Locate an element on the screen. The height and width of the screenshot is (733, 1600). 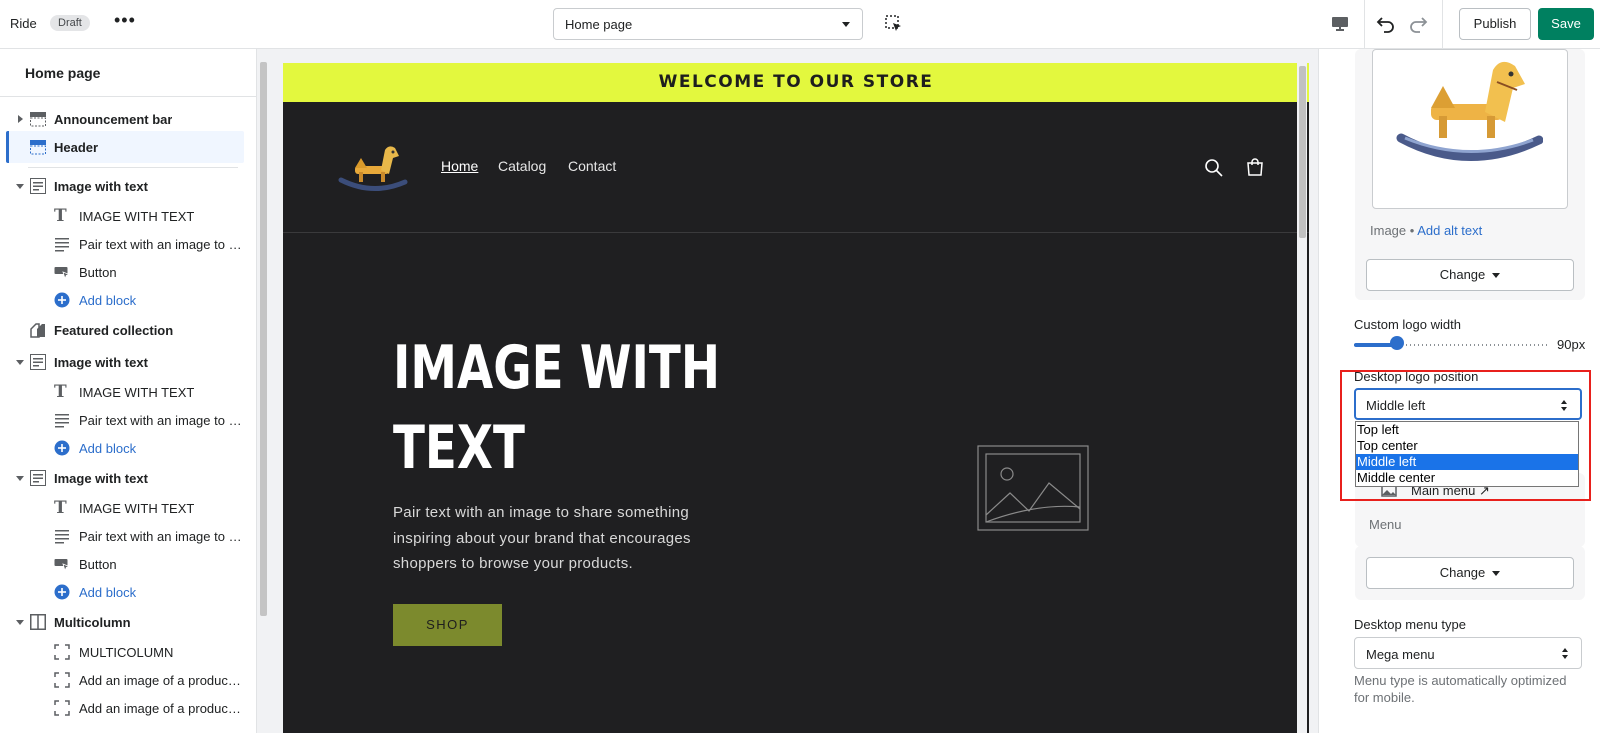
page-selector: Home page is located at coordinates (708, 24).